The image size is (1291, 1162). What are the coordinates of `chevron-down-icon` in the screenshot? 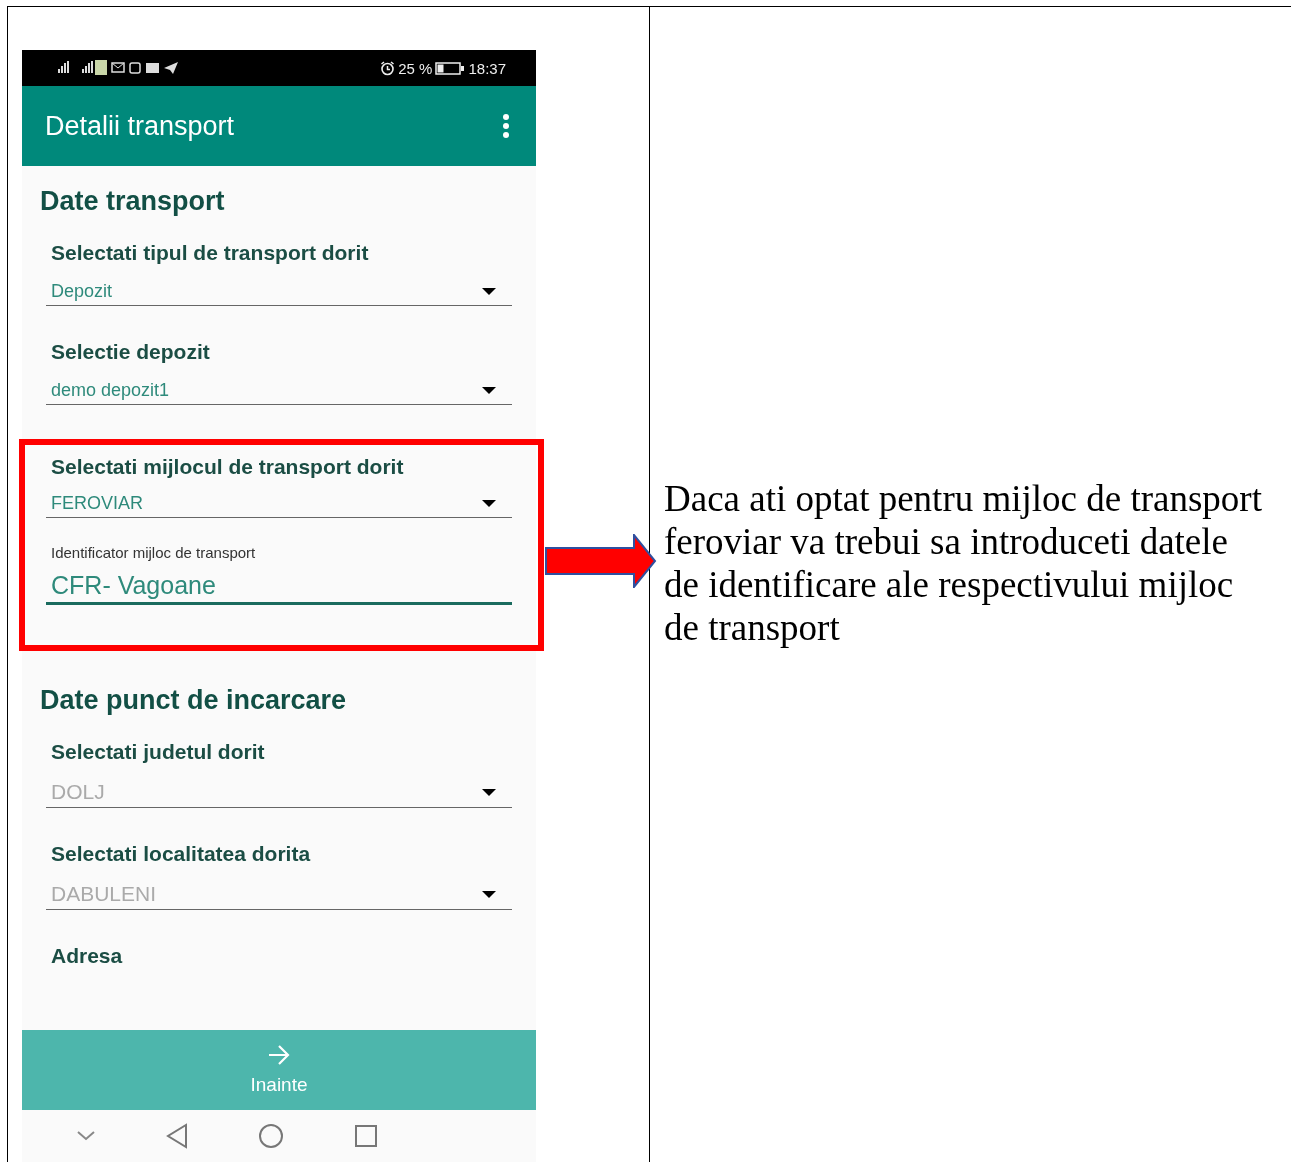 It's located at (86, 1136).